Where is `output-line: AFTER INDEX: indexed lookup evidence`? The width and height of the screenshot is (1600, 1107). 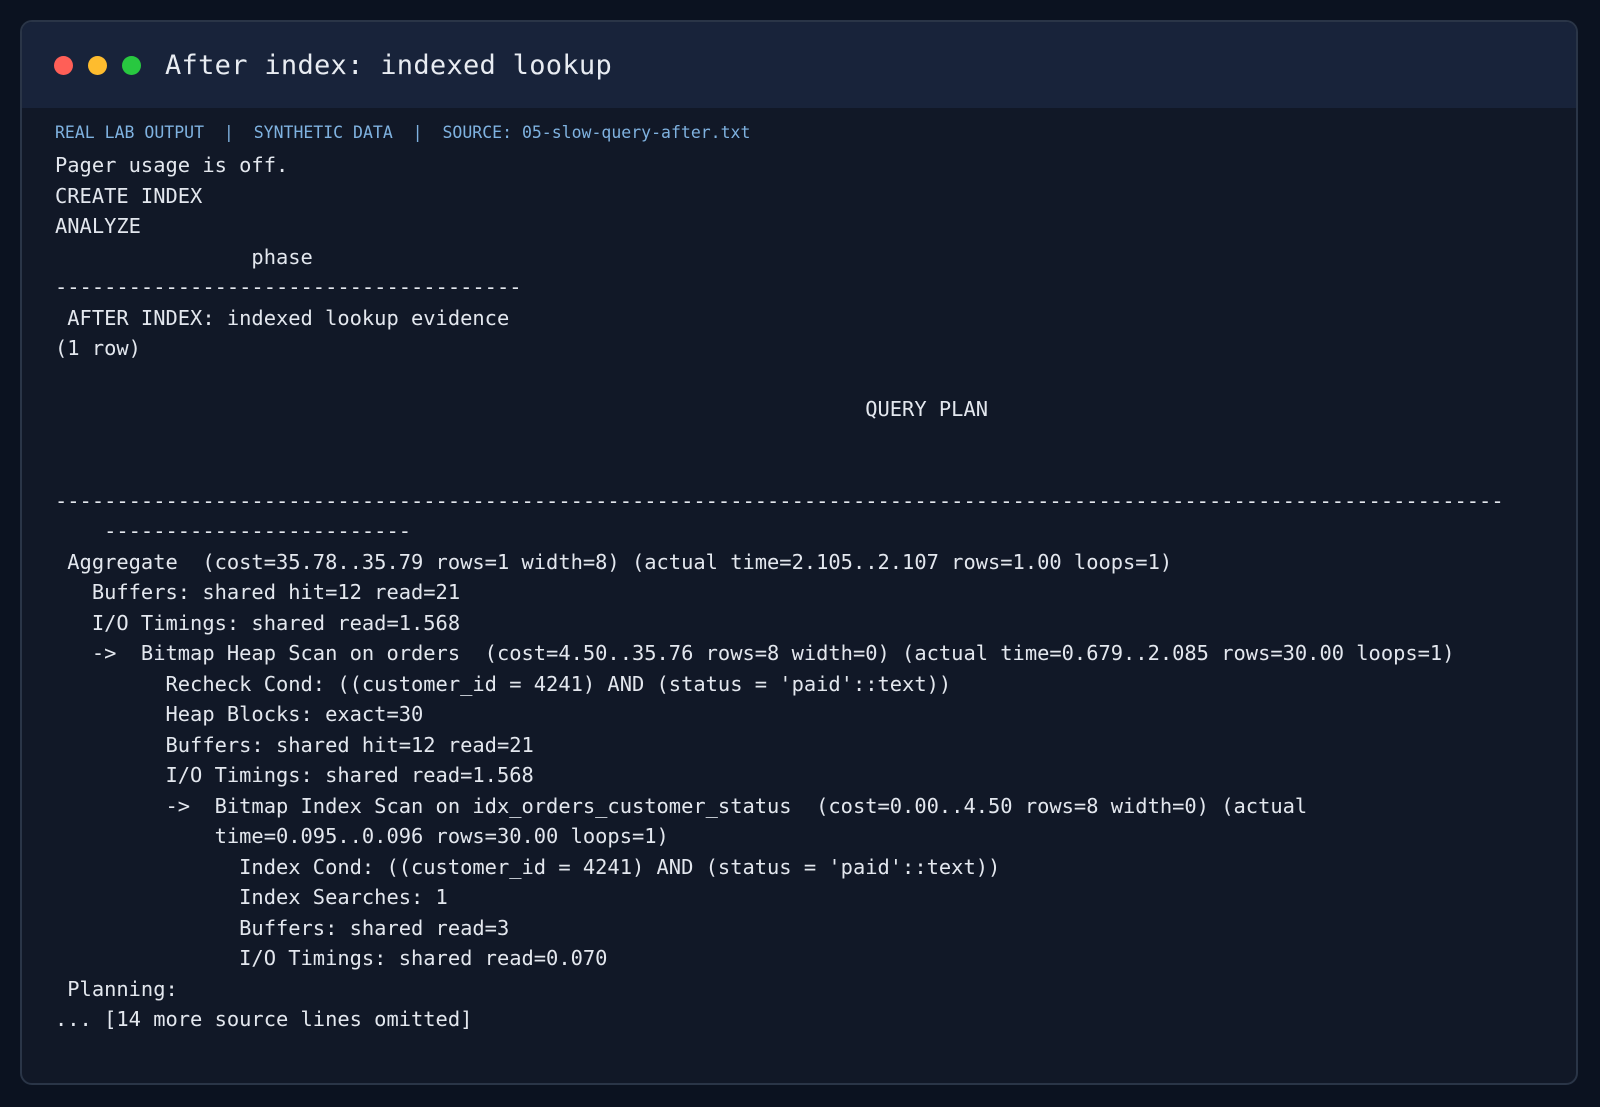
output-line: AFTER INDEX: indexed lookup evidence is located at coordinates (282, 317).